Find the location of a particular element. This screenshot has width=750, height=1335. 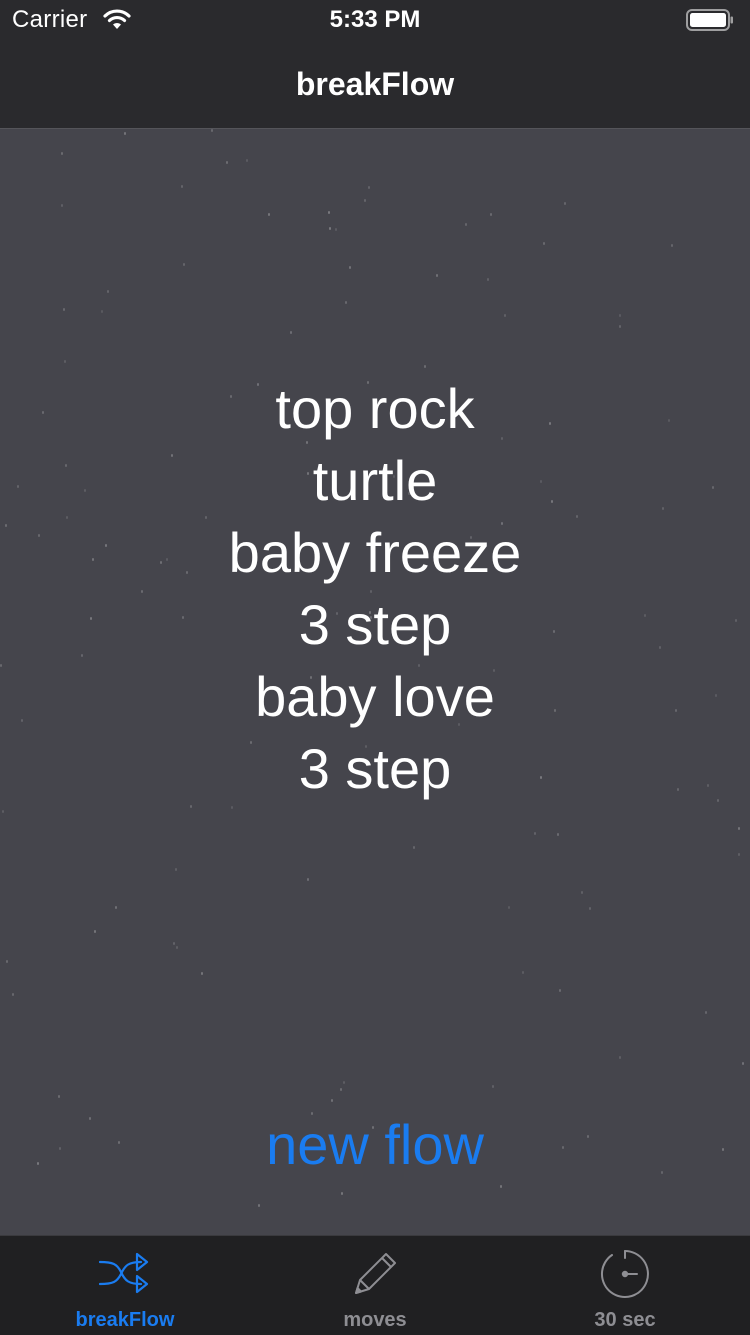

flow-move-item: baby love is located at coordinates (375, 696).